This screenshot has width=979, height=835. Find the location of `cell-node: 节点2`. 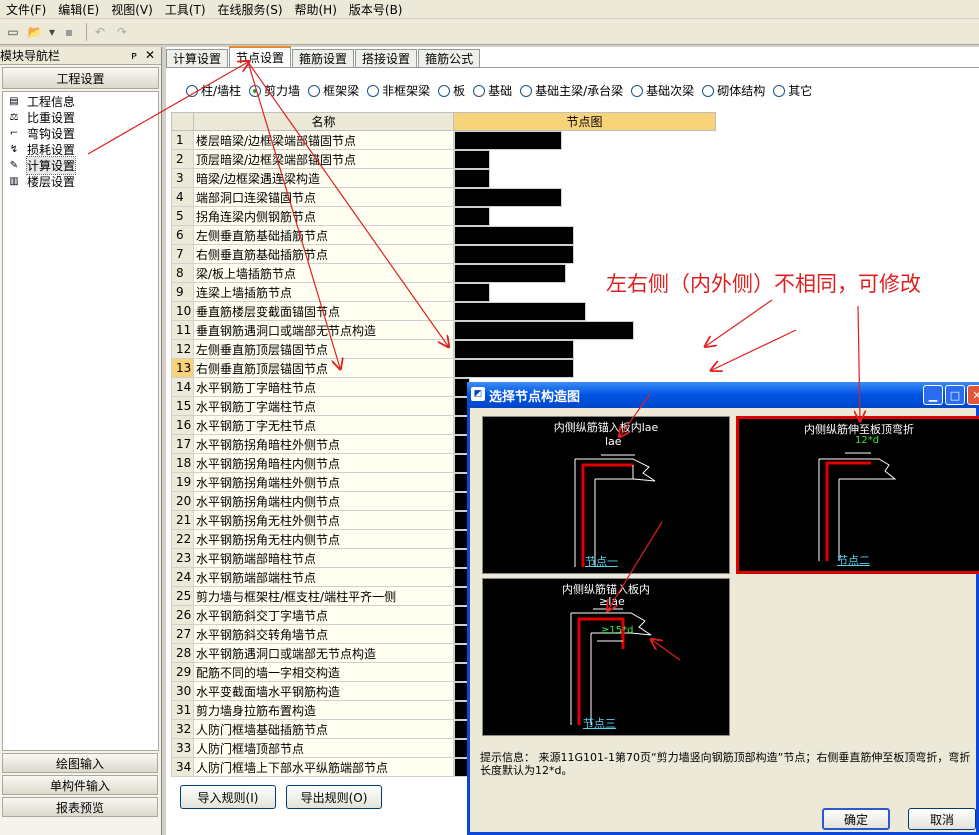

cell-node: 节点2 is located at coordinates (472, 292).